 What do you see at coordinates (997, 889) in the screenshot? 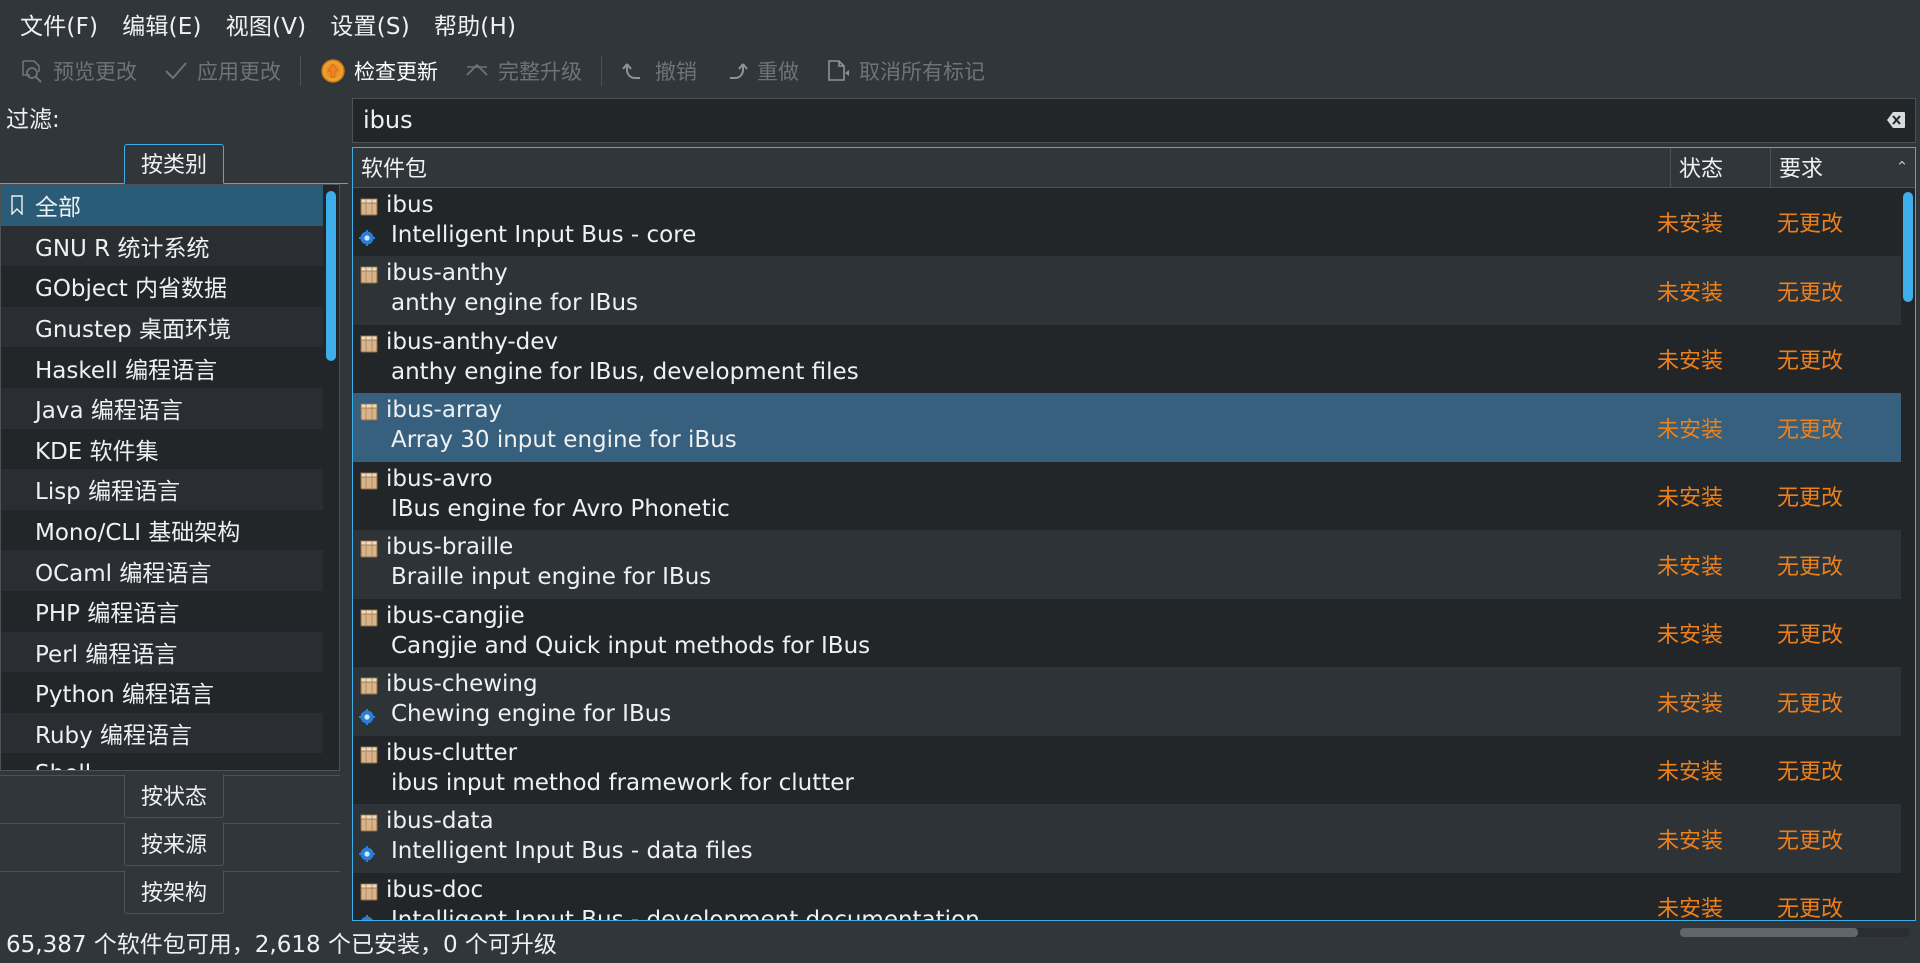
I see `package-title: ibus-doc` at bounding box center [997, 889].